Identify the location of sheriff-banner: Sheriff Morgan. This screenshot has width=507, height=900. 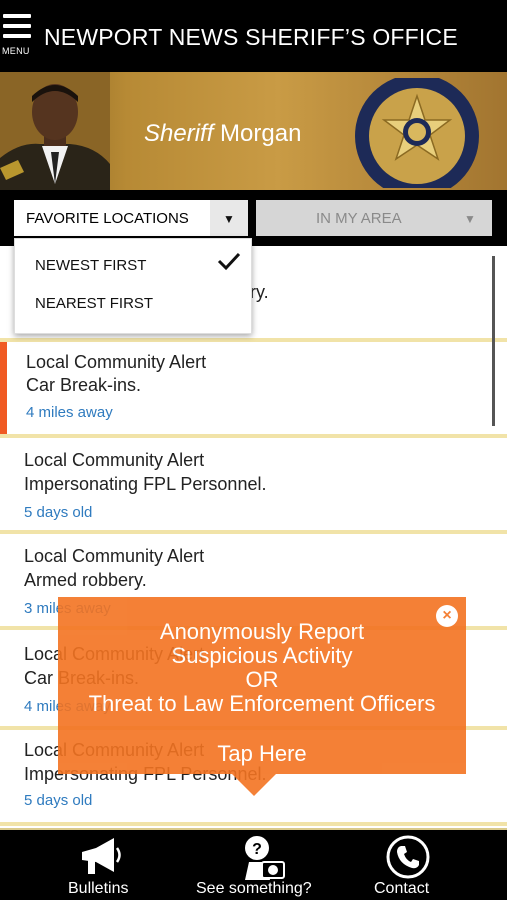
(253, 131).